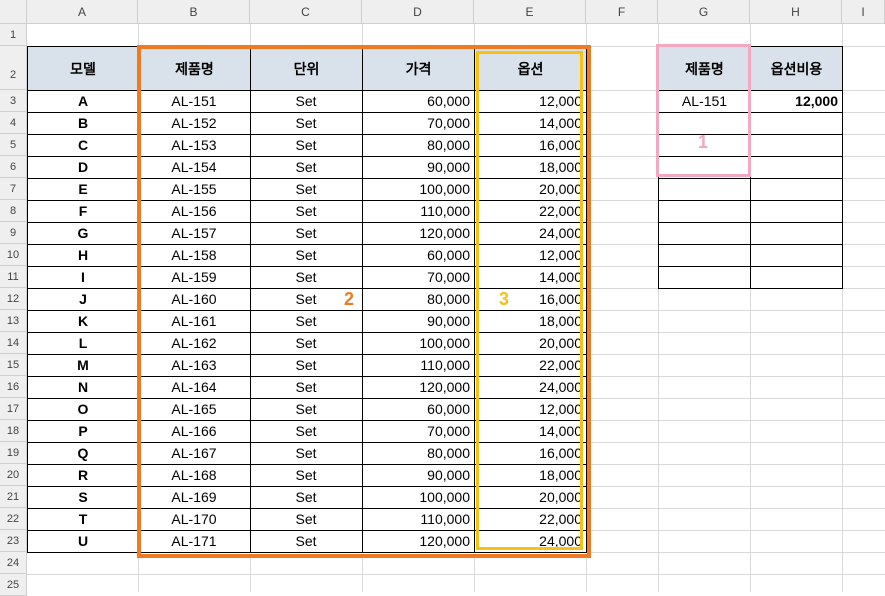 The image size is (885, 596). I want to click on cell-price: 90,000, so click(418, 167).